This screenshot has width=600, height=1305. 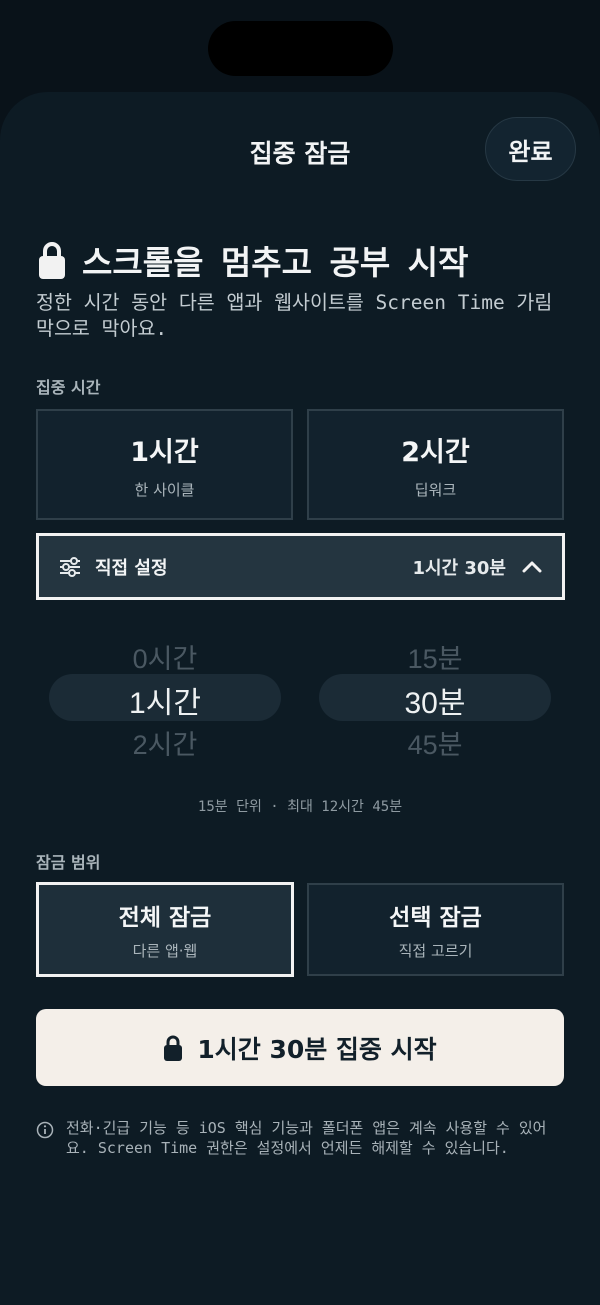 What do you see at coordinates (300, 48) in the screenshot?
I see `dynamic-island` at bounding box center [300, 48].